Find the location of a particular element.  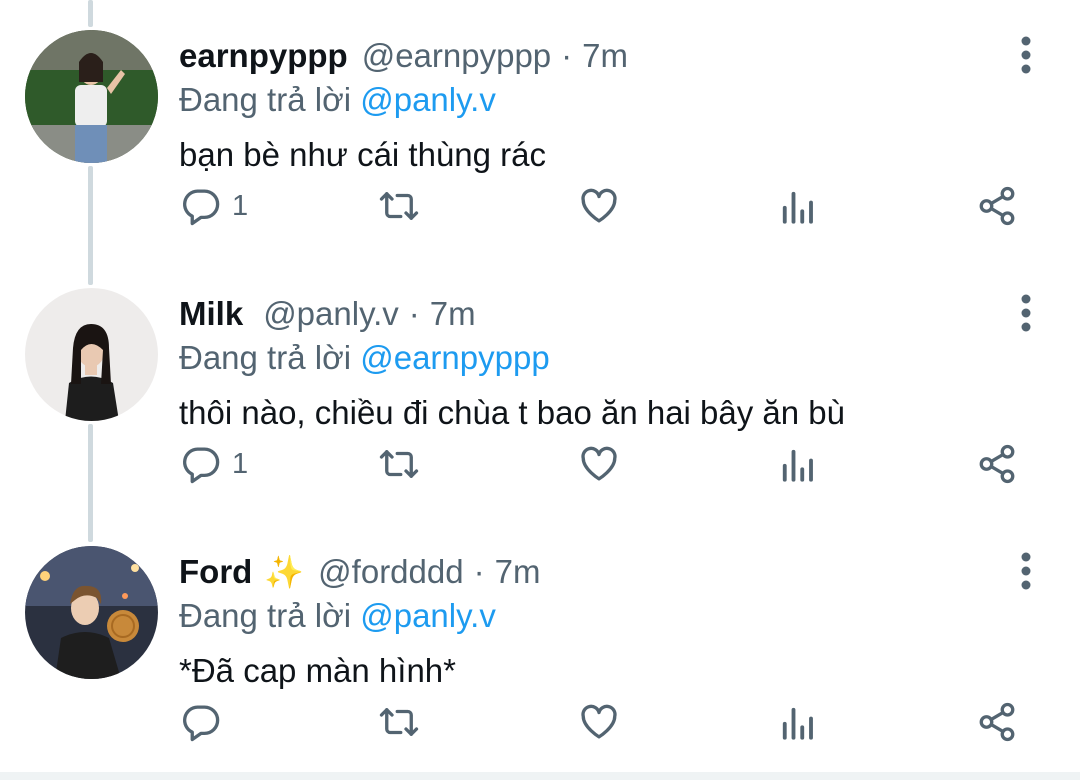

user-handle: @earnpyppp is located at coordinates (456, 56).